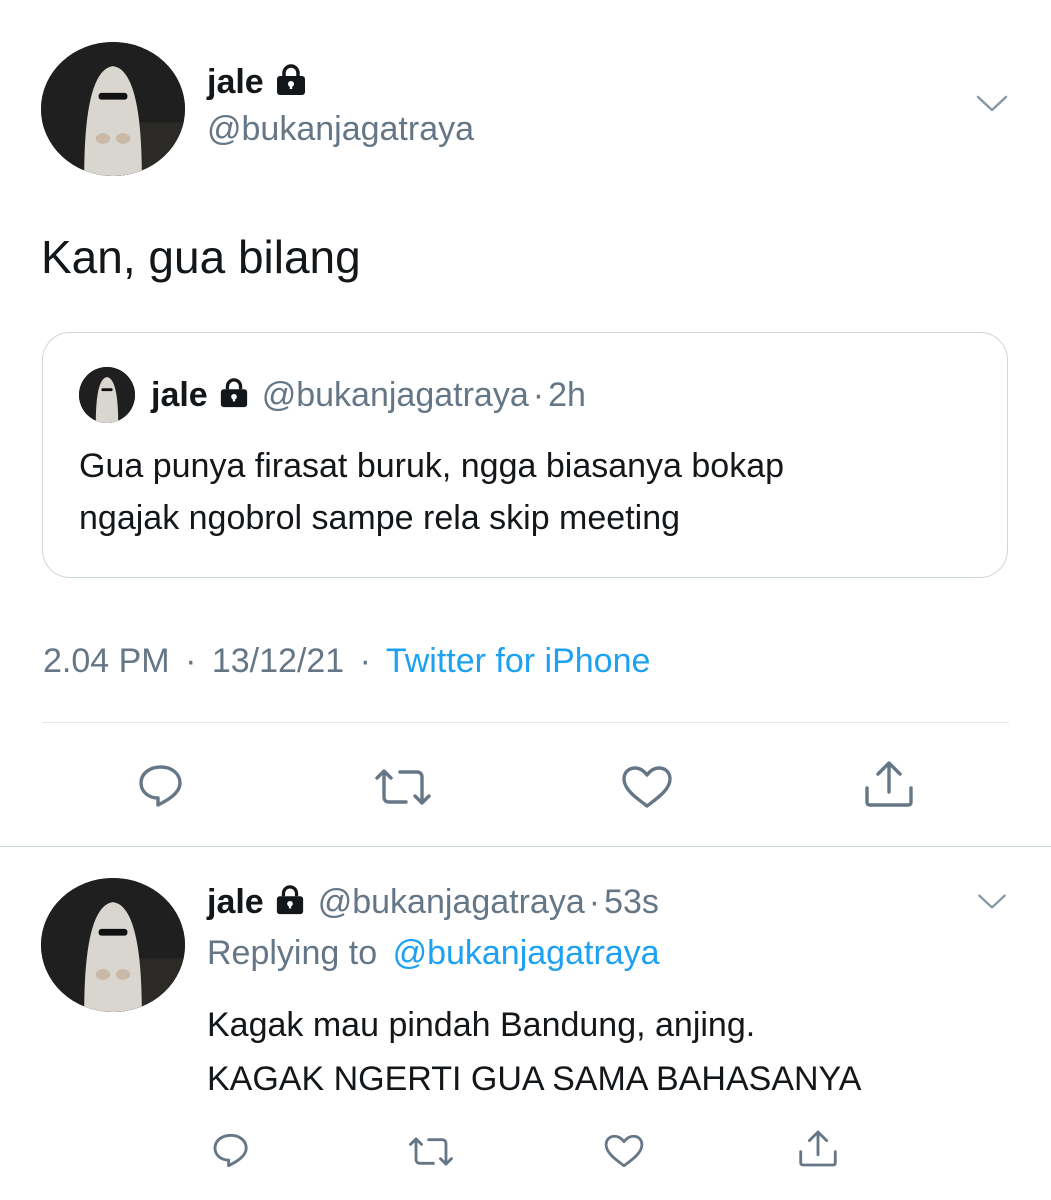 This screenshot has width=1051, height=1200. Describe the element at coordinates (346, 661) in the screenshot. I see `tweet-meta: 2.04 PM · 13/12/21 · Twitter for iPhone` at that location.